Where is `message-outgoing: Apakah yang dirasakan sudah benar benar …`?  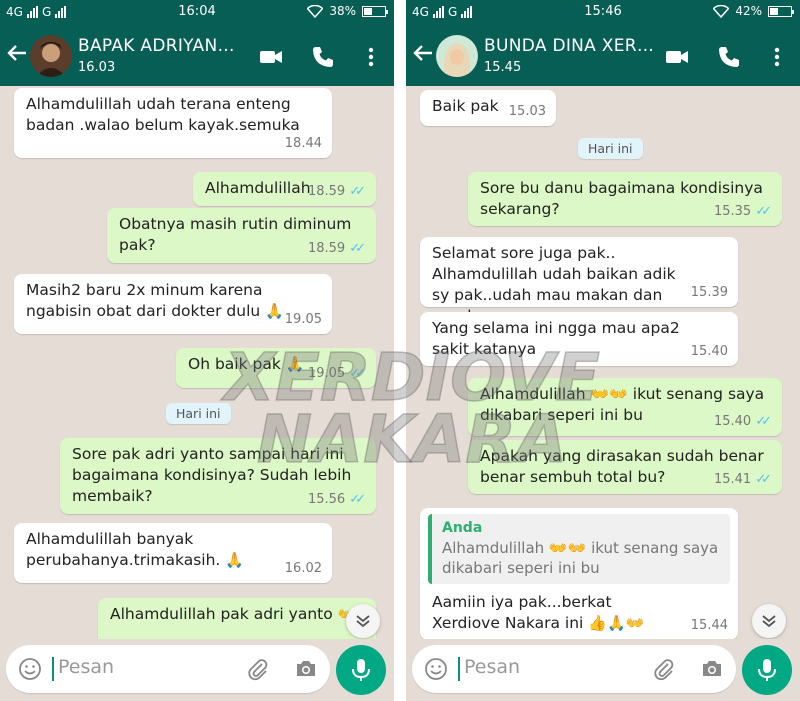 message-outgoing: Apakah yang dirasakan sudah benar benar … is located at coordinates (625, 467).